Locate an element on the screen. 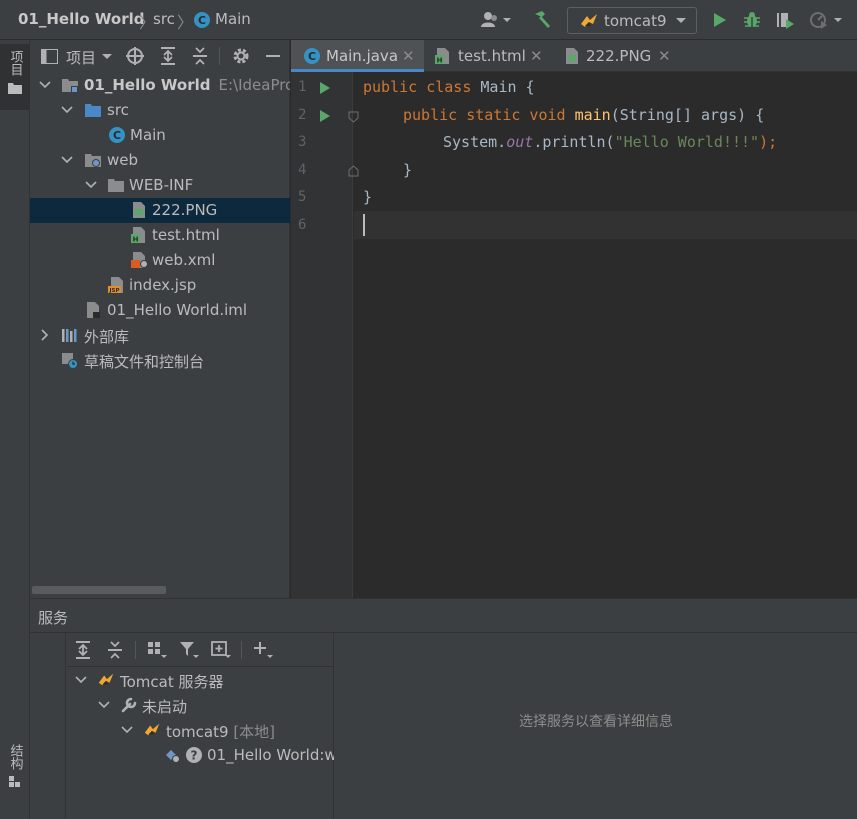 The width and height of the screenshot is (857, 819). tree-item-scratches: 草稿文件和控制台 is located at coordinates (160, 360).